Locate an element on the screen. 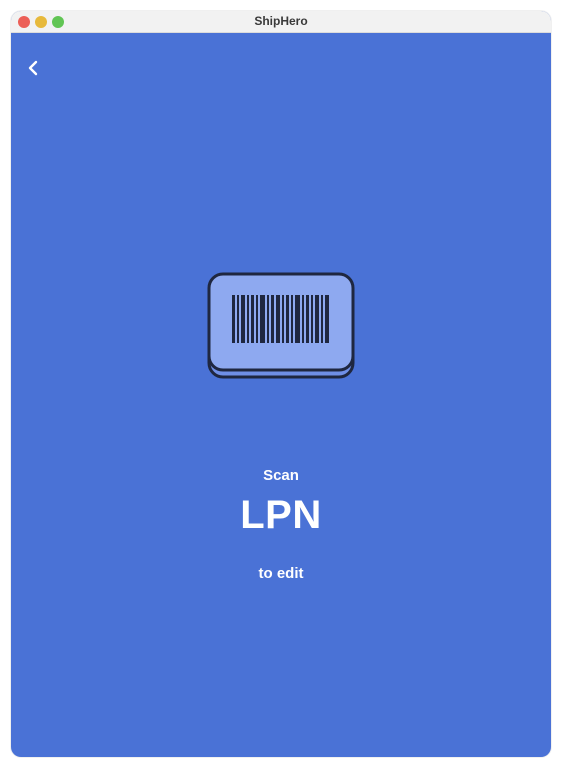 The width and height of the screenshot is (574, 766). scan-target-title: LPN is located at coordinates (281, 515).